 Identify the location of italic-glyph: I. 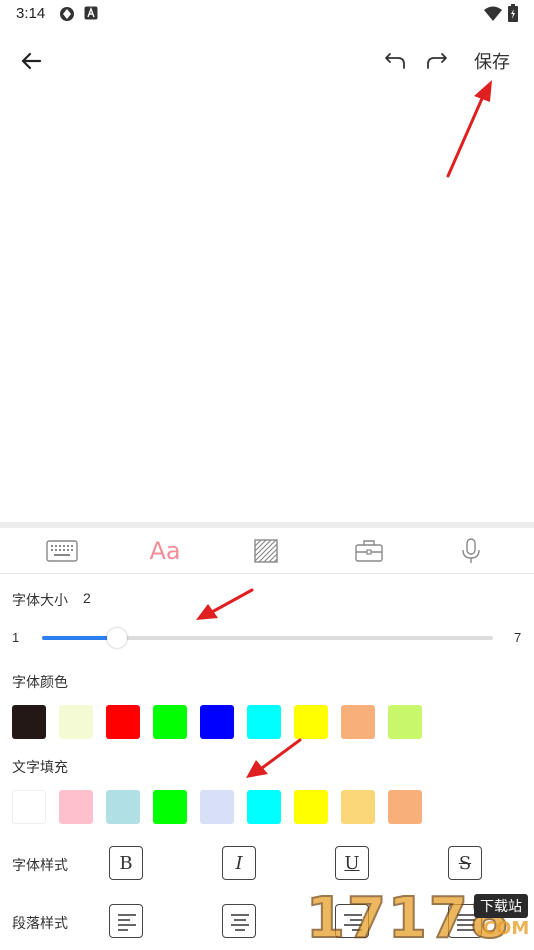
(239, 863).